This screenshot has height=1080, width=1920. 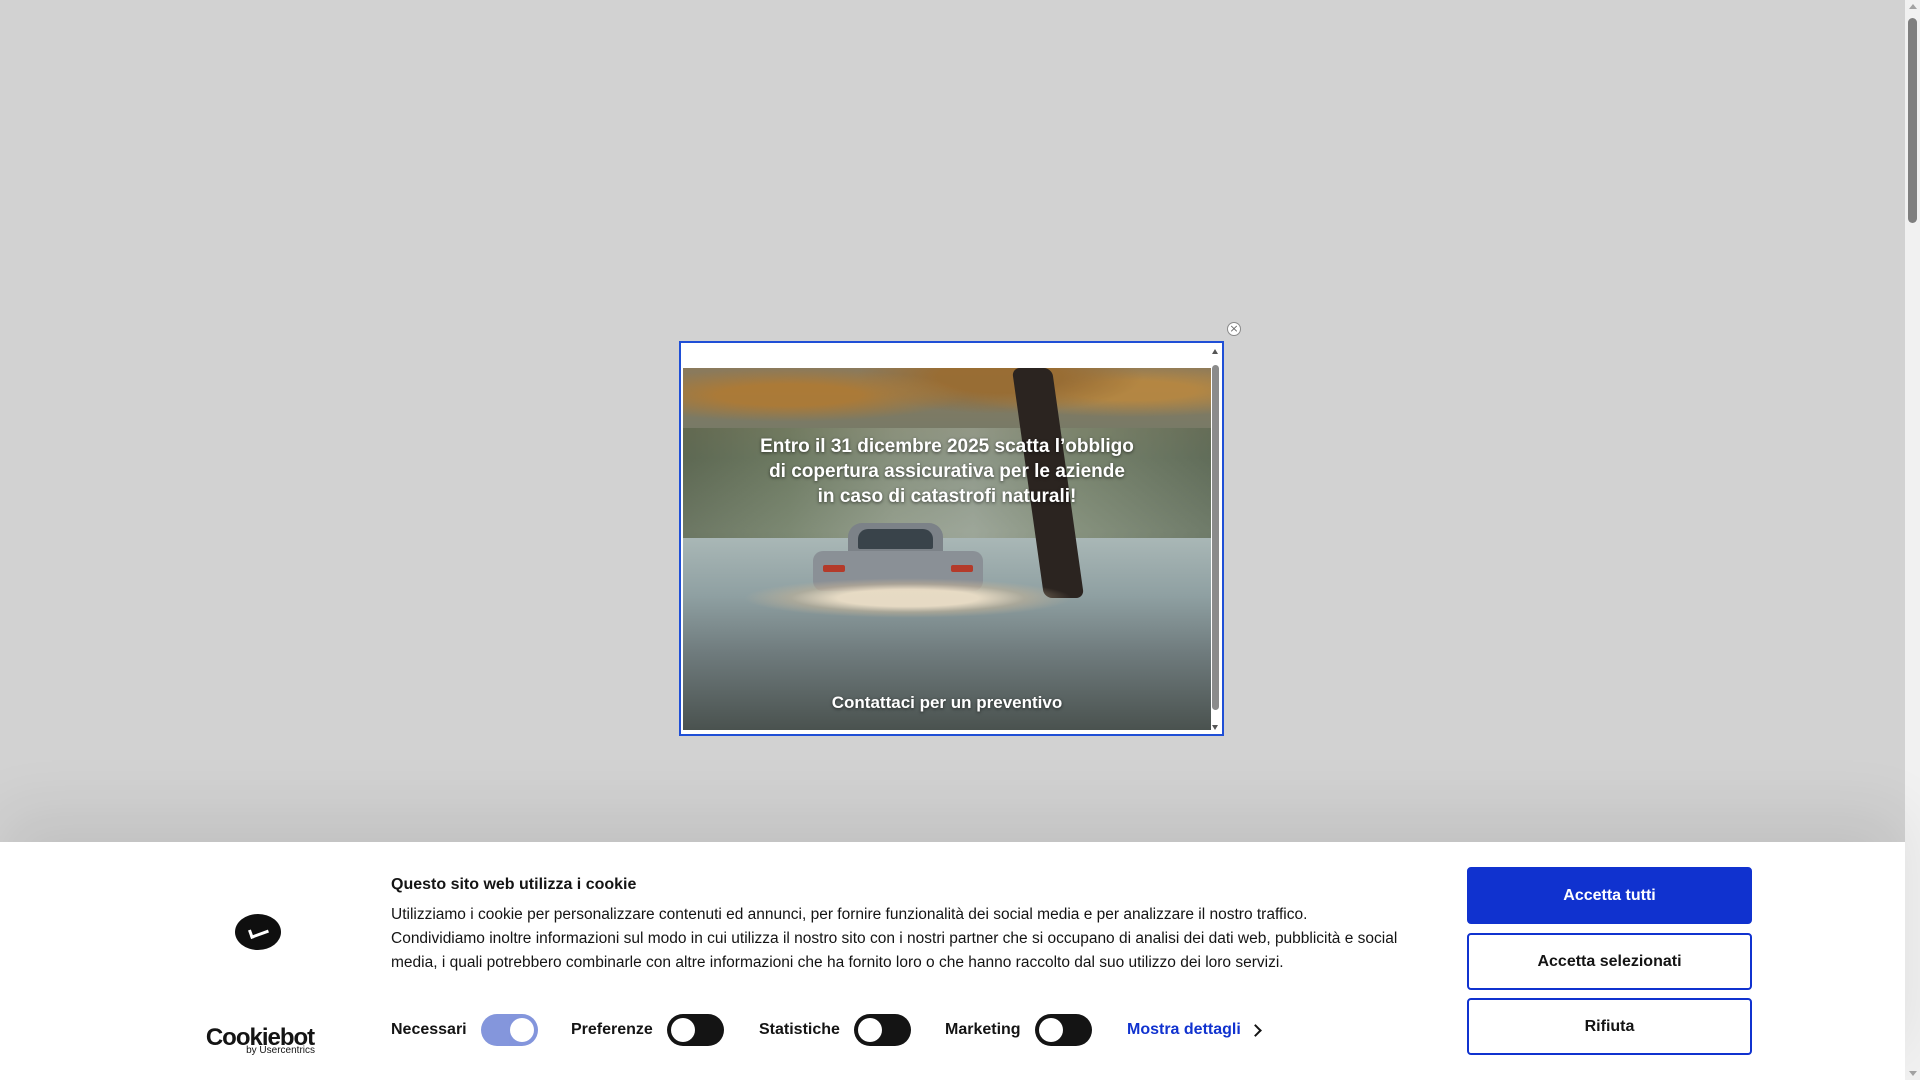 I want to click on toggle-label: Preferenze, so click(x=612, y=1029).